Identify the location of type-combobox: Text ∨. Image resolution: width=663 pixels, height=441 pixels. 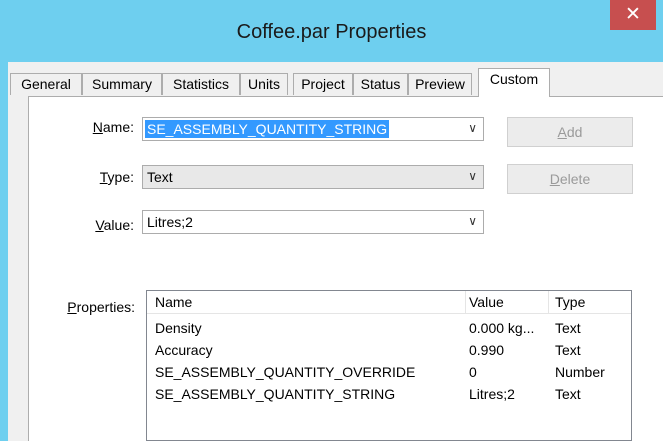
(313, 177).